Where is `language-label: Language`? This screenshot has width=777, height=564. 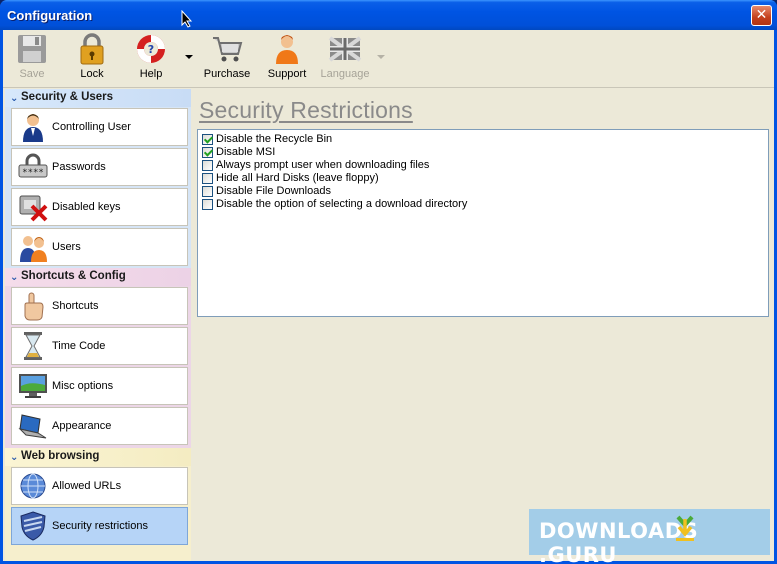 language-label: Language is located at coordinates (345, 74).